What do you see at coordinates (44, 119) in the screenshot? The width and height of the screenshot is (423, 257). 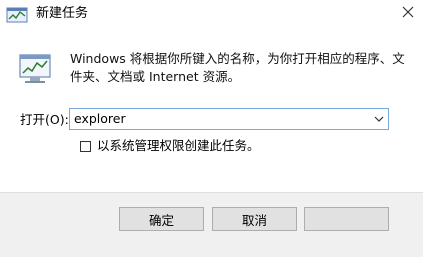 I see `open-label: 打开(O):` at bounding box center [44, 119].